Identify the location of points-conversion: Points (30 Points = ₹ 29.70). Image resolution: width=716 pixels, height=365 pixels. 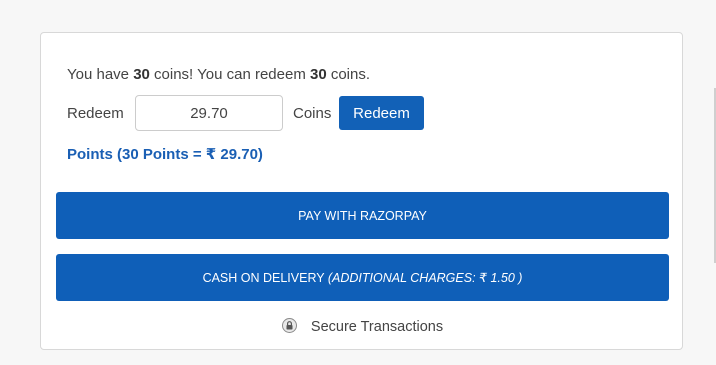
(165, 154).